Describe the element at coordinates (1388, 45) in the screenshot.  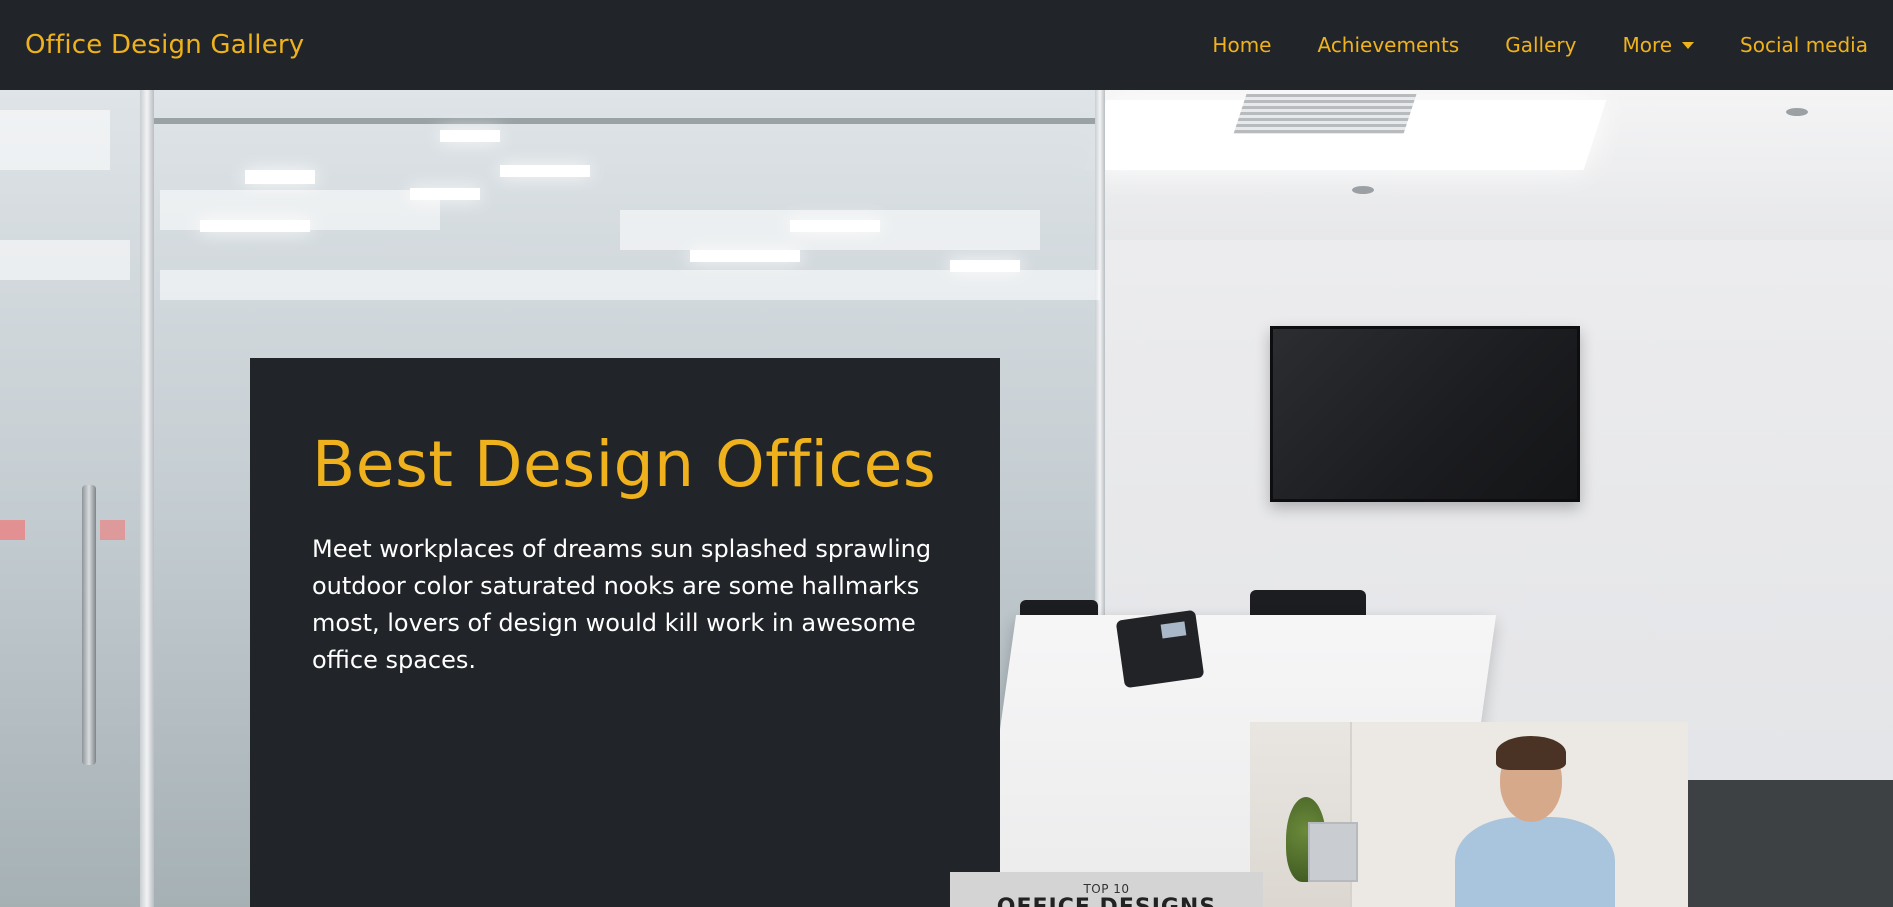
I see `nav-achievements: Achievements` at that location.